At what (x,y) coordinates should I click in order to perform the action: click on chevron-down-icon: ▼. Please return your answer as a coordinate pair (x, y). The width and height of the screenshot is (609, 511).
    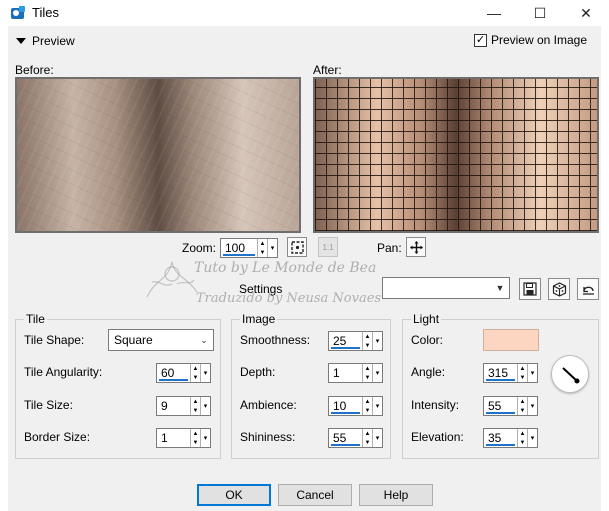
    Looking at the image, I should click on (500, 288).